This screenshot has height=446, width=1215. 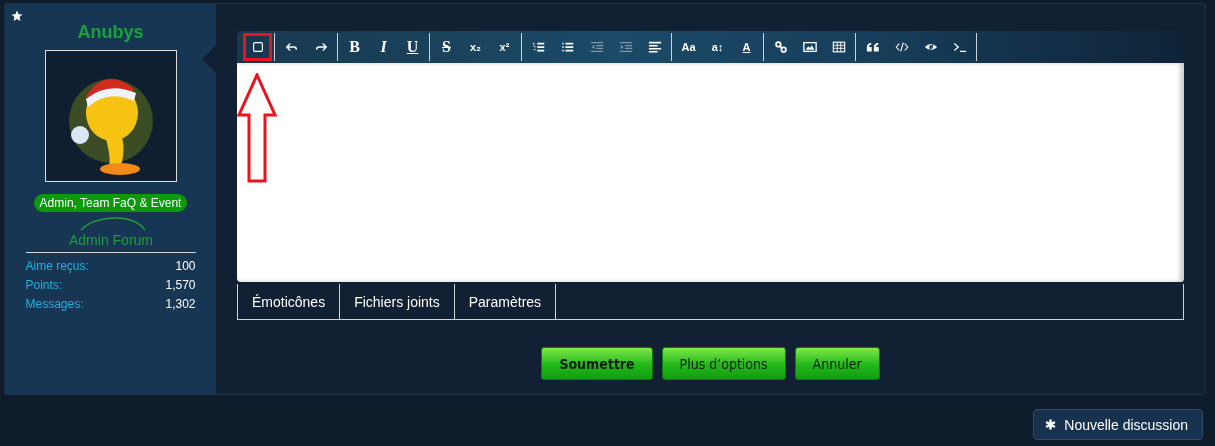 I want to click on format-button: I, so click(x=383, y=47).